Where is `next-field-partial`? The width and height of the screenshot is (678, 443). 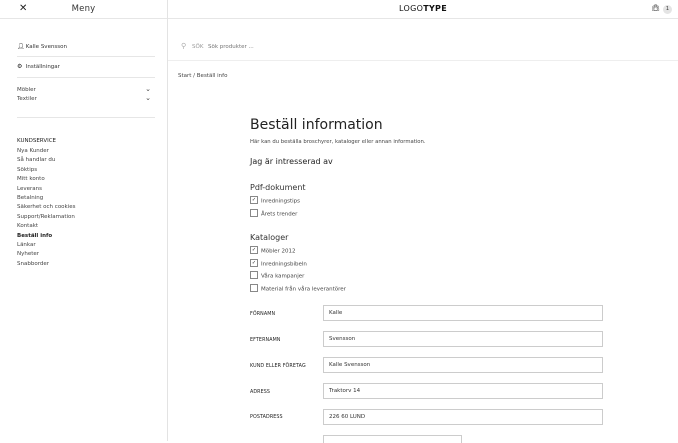 next-field-partial is located at coordinates (392, 439).